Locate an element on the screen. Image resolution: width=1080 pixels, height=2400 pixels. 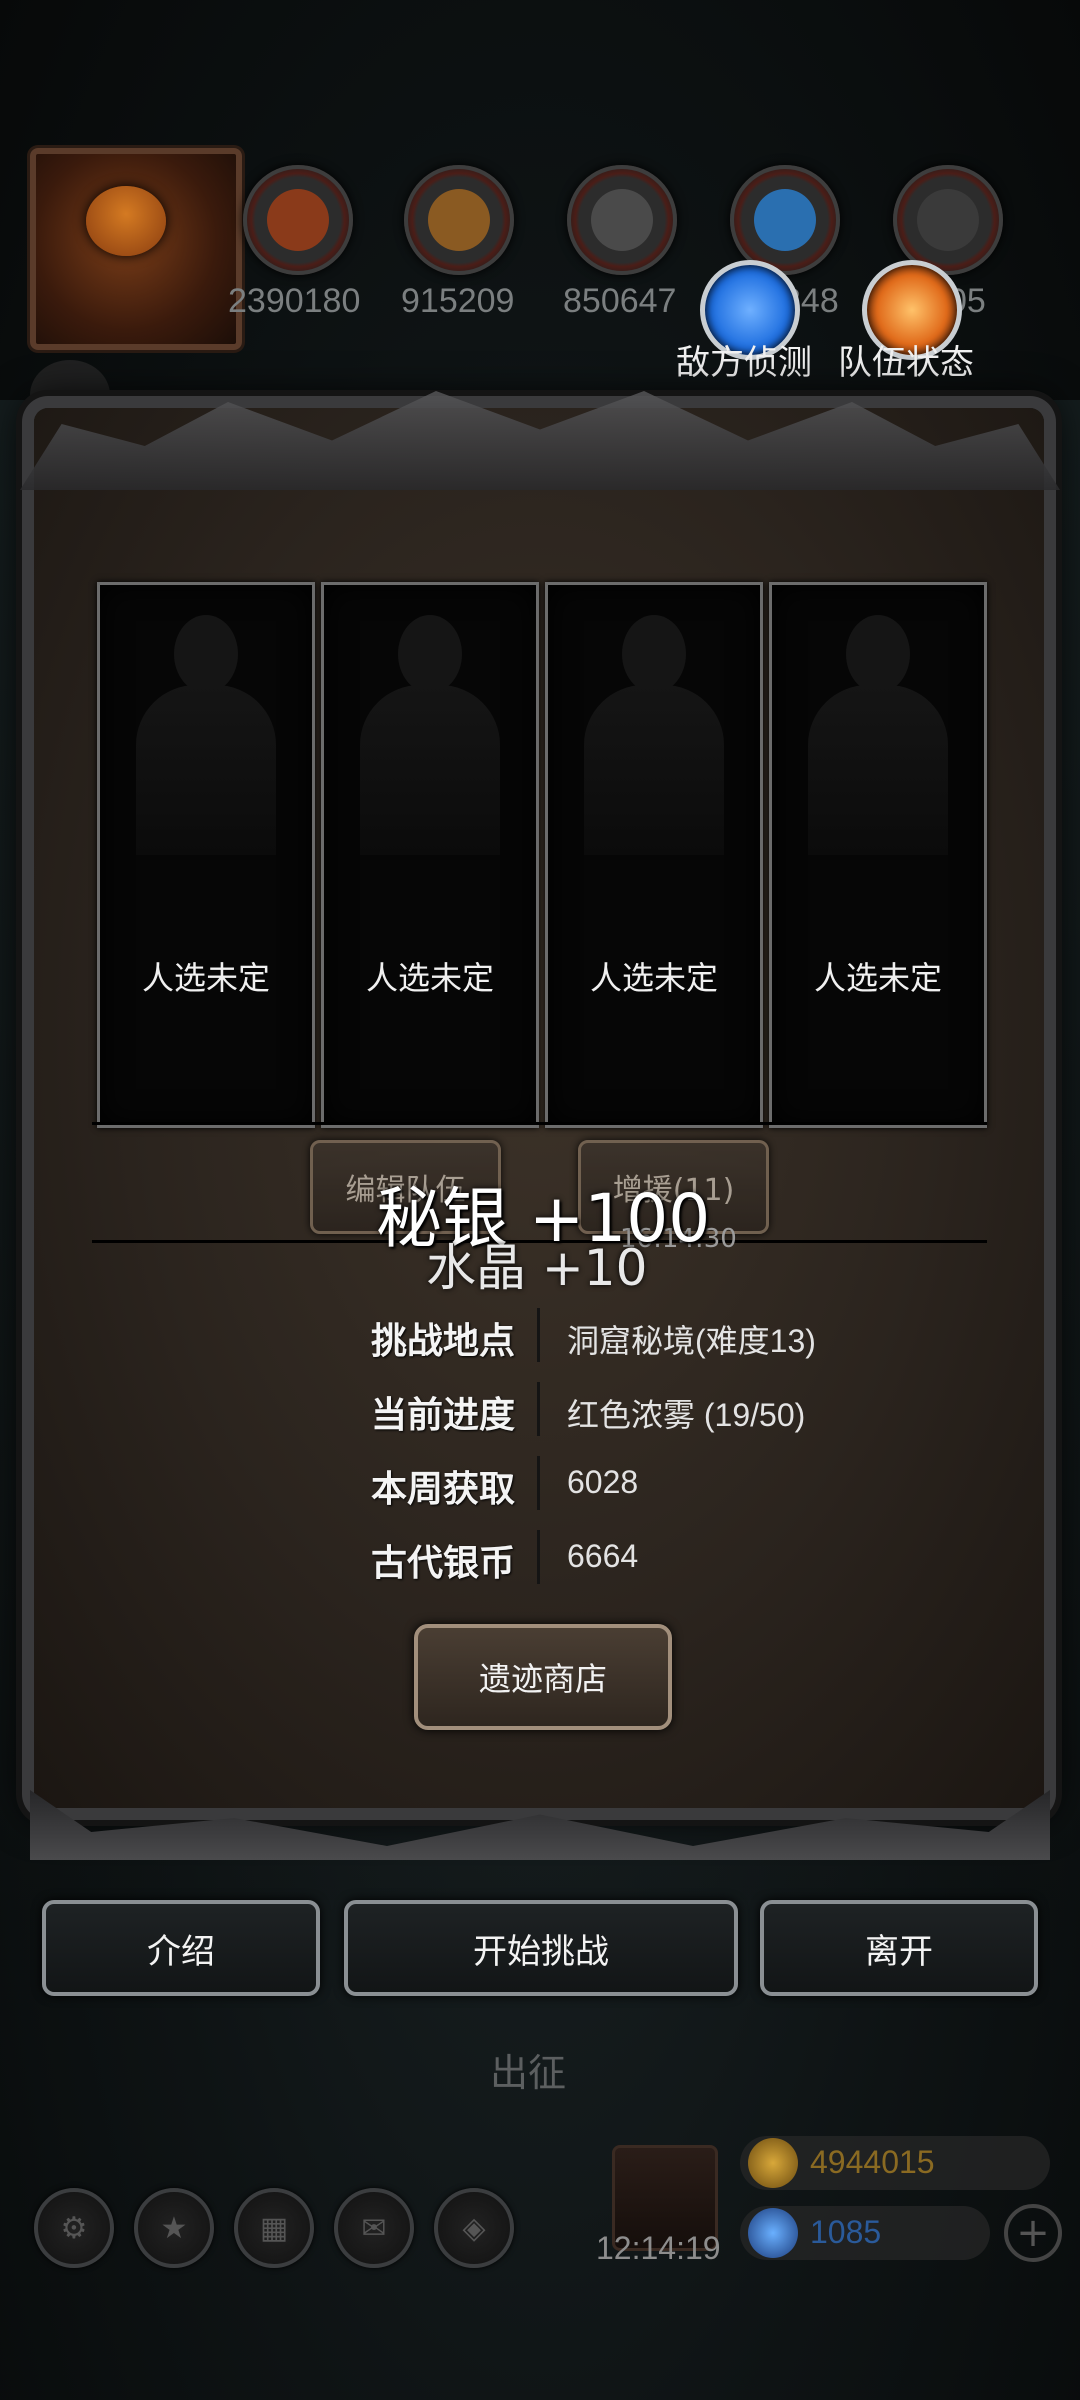
info-label-progress: 当前进度 is located at coordinates (442, 1415).